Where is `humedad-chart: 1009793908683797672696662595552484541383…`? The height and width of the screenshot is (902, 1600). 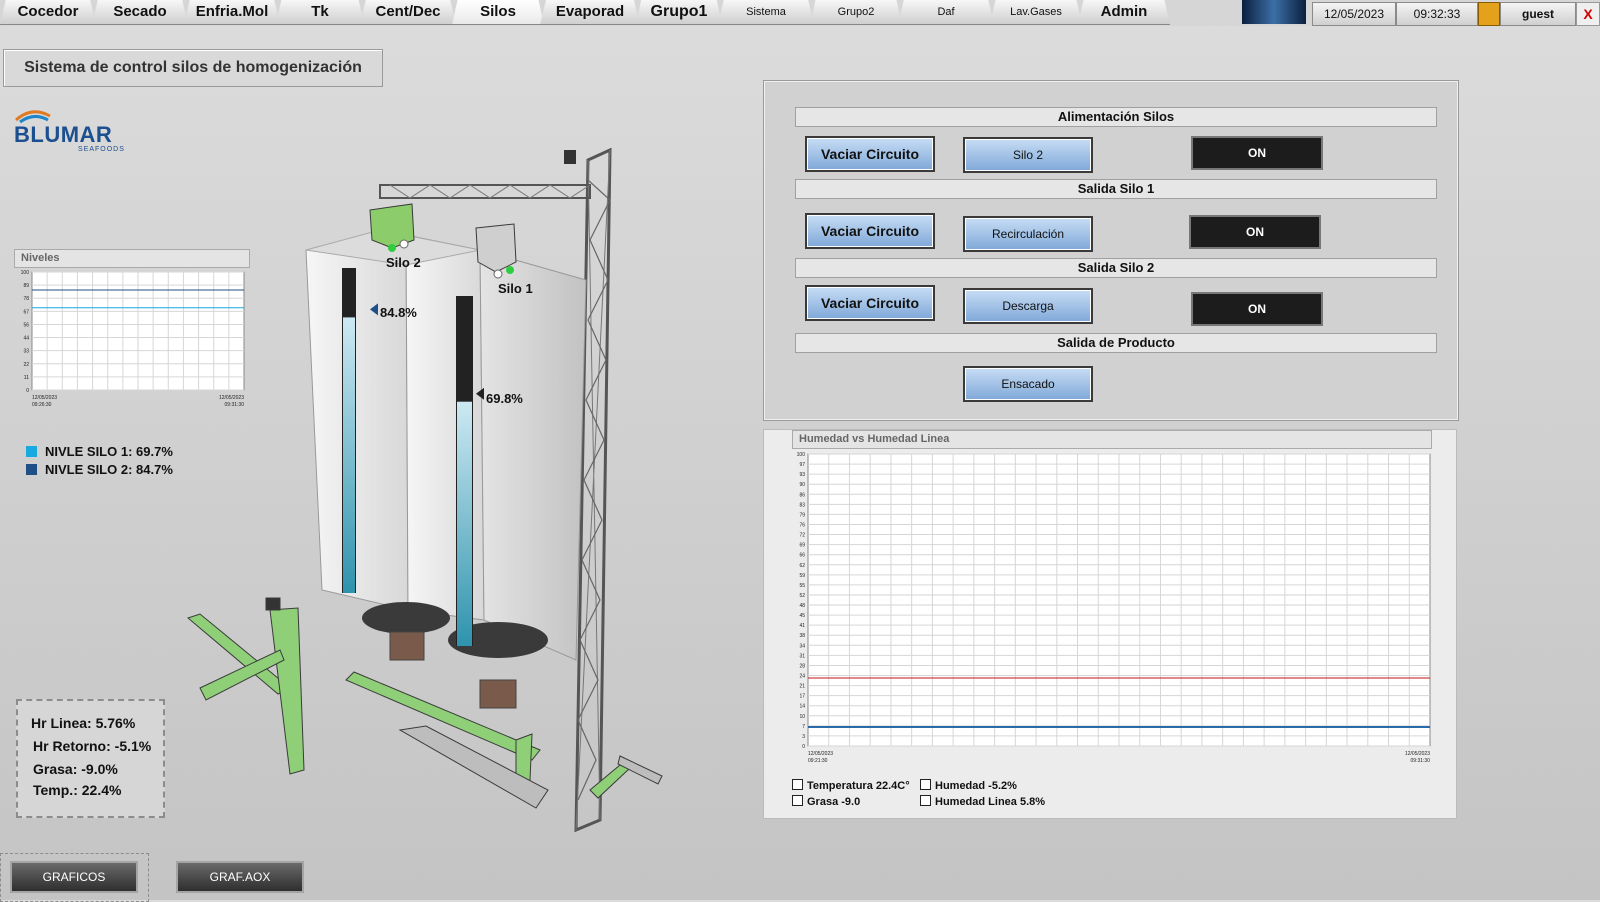
humedad-chart: 1009793908683797672696662595552484541383… is located at coordinates (1114, 608).